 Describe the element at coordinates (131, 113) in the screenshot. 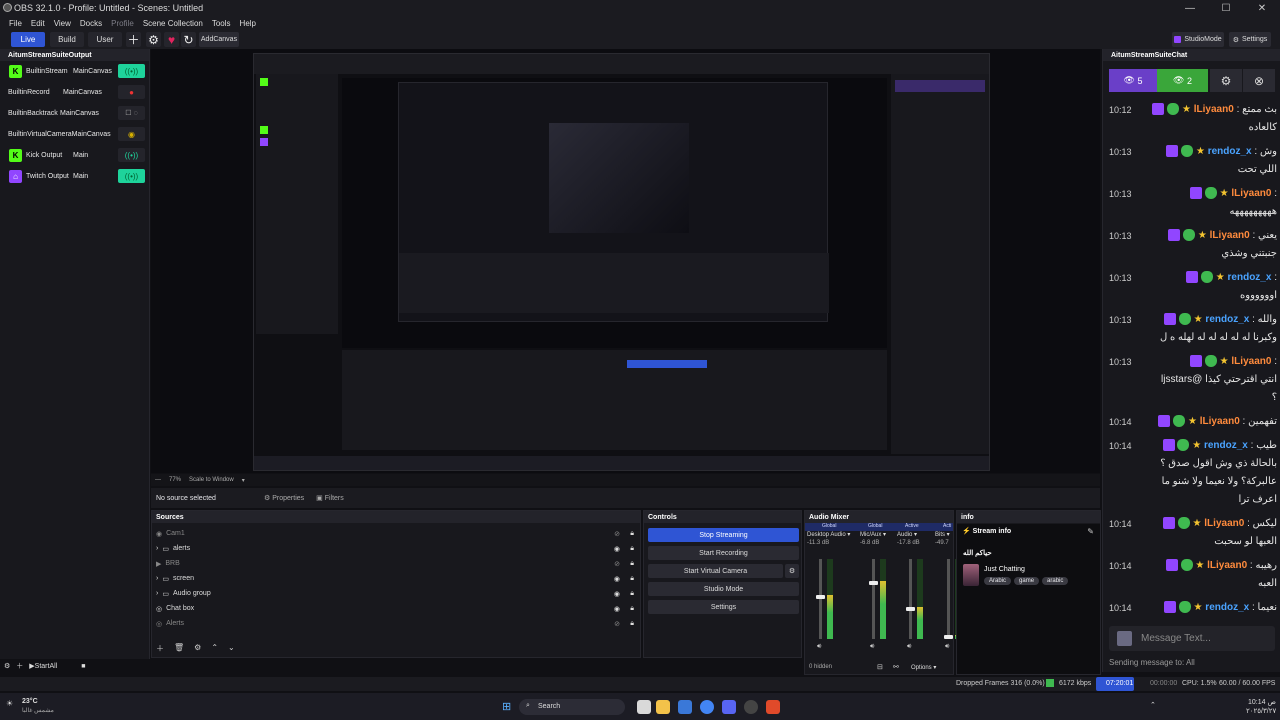

I see `backtrack-toggle: ☐ ◌` at that location.